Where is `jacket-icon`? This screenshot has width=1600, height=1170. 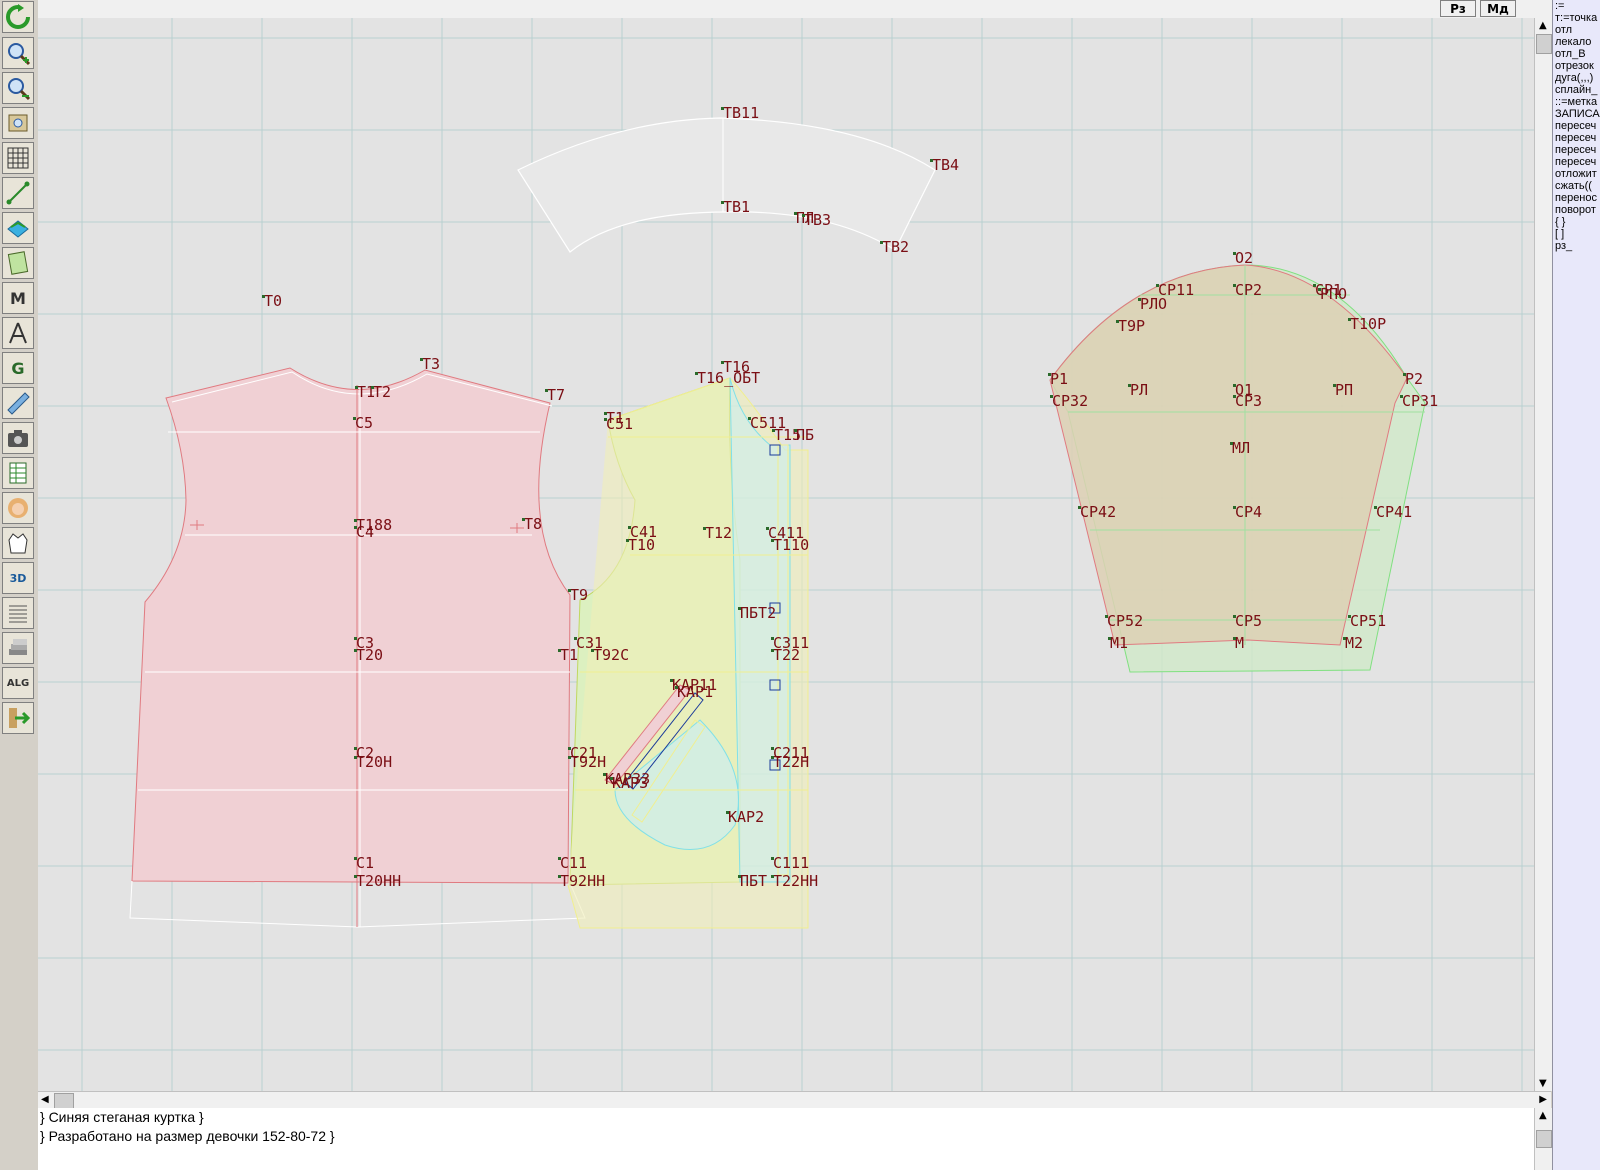 jacket-icon is located at coordinates (18, 543).